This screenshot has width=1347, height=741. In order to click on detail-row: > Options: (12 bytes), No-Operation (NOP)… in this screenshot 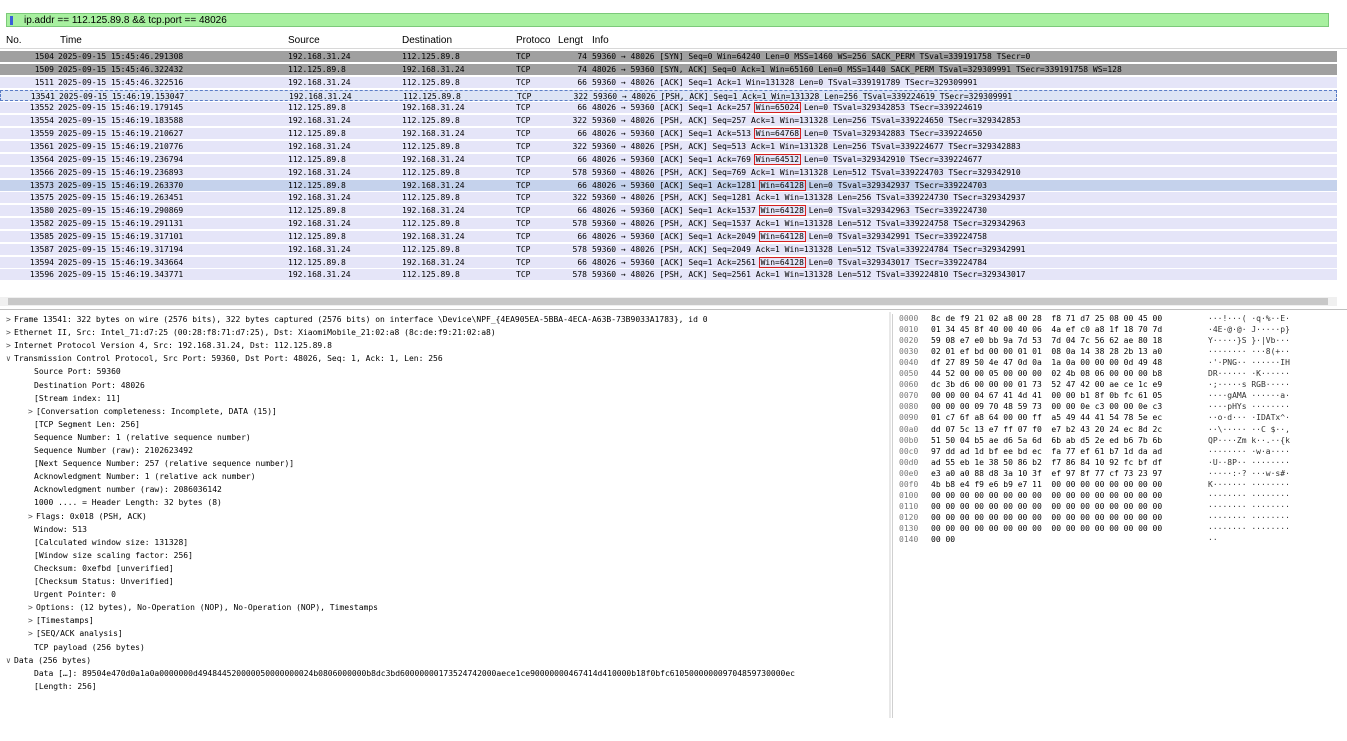, I will do `click(203, 608)`.